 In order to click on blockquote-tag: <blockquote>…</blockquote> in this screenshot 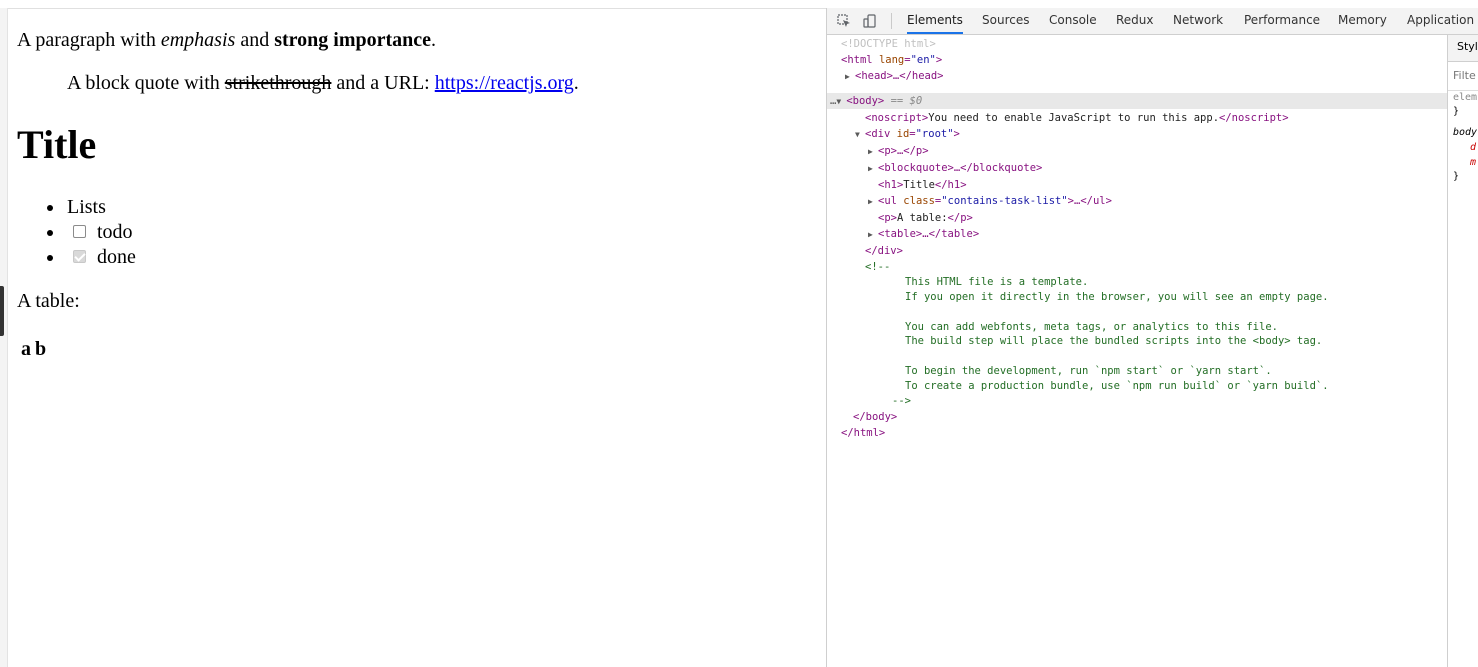, I will do `click(960, 168)`.